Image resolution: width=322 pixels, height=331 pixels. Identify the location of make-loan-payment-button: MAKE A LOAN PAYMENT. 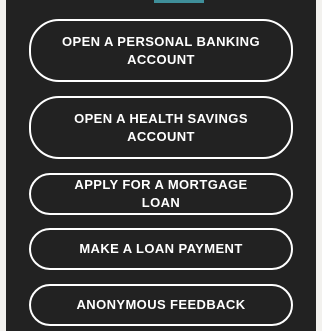
(161, 249).